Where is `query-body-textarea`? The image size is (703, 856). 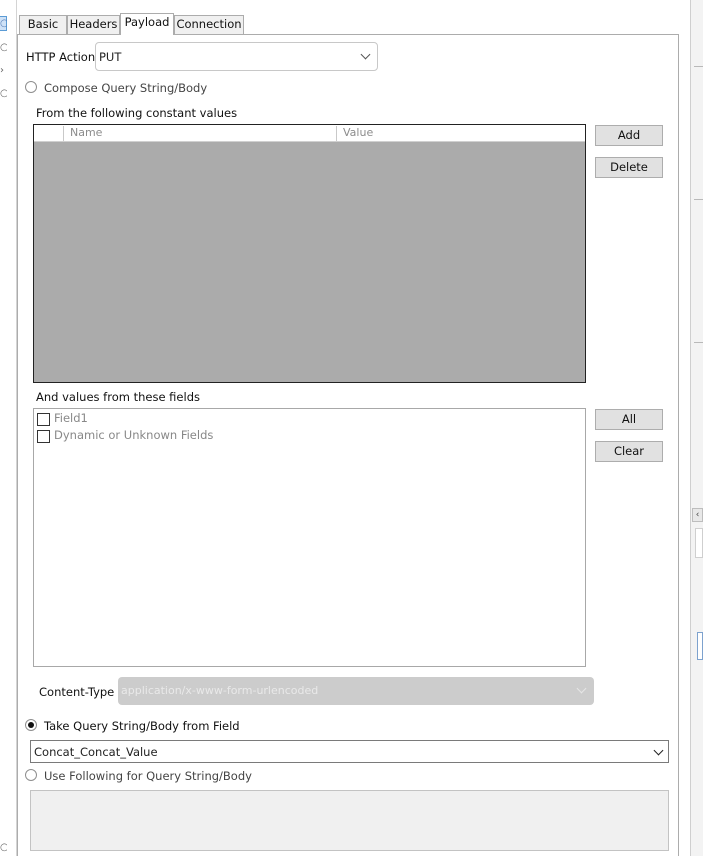
query-body-textarea is located at coordinates (349, 820).